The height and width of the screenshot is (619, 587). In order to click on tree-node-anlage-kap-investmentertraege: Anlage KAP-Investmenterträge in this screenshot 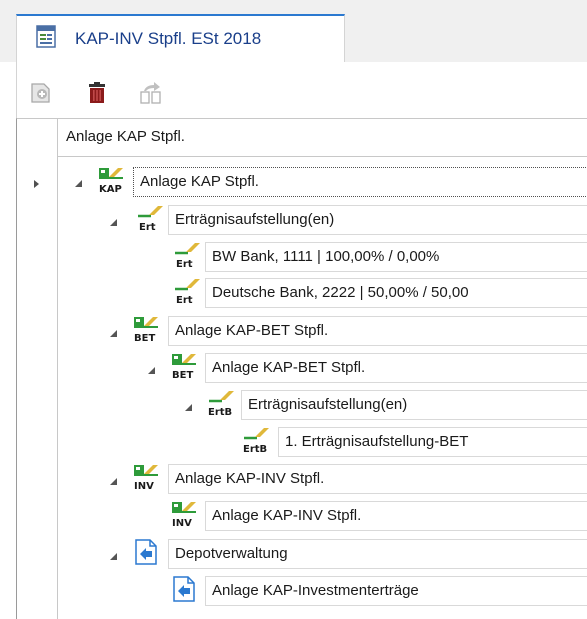, I will do `click(396, 591)`.